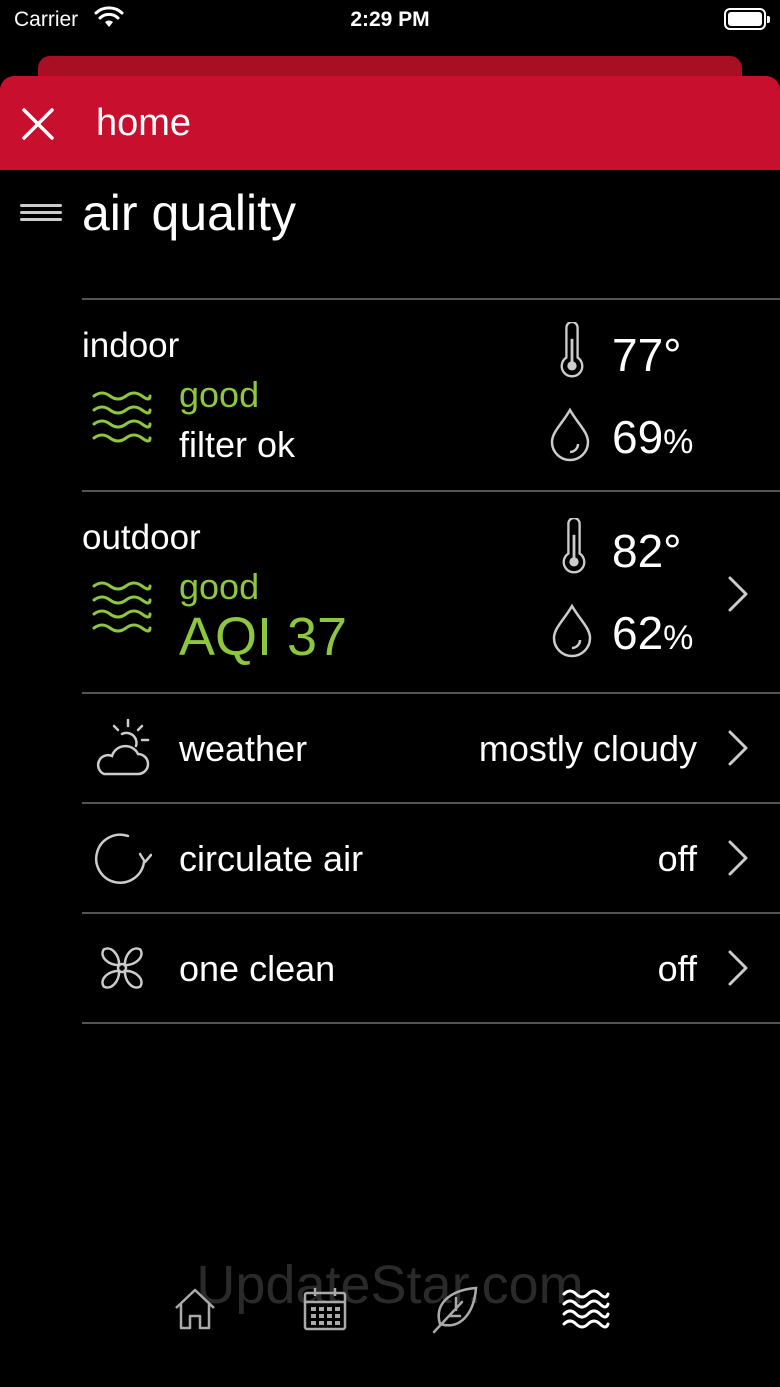 The width and height of the screenshot is (780, 1387). Describe the element at coordinates (195, 1309) in the screenshot. I see `home-icon` at that location.